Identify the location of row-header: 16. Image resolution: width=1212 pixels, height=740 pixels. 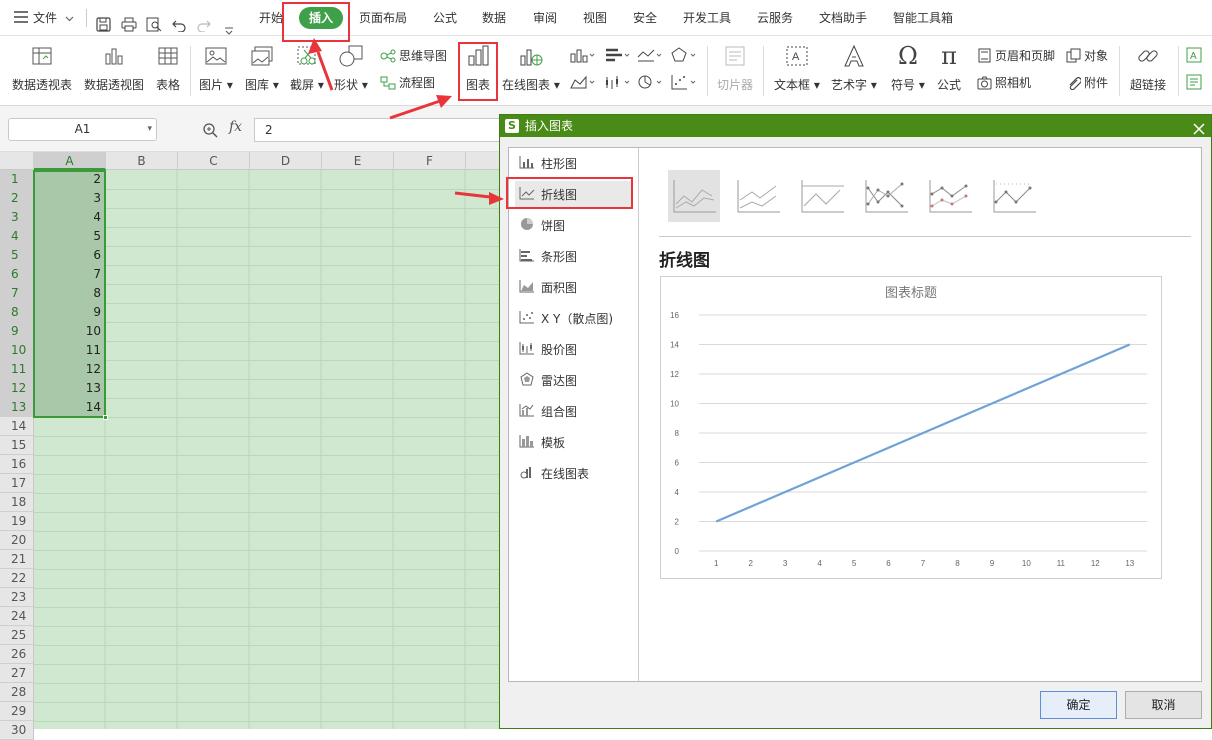
(17, 464).